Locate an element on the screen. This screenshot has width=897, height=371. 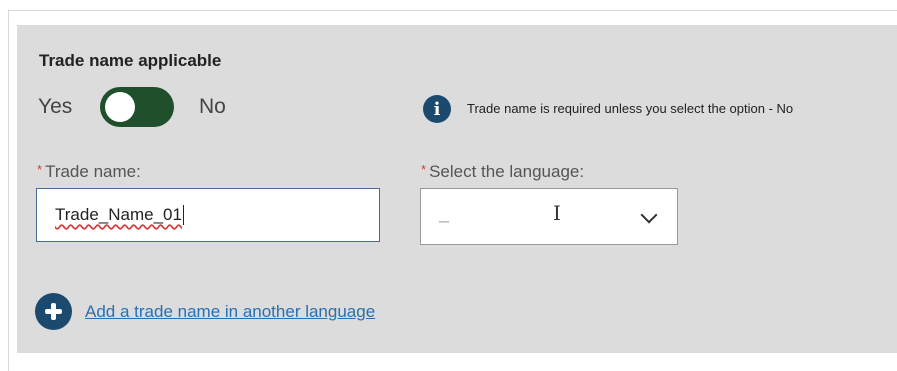
toggle-knob is located at coordinates (120, 107).